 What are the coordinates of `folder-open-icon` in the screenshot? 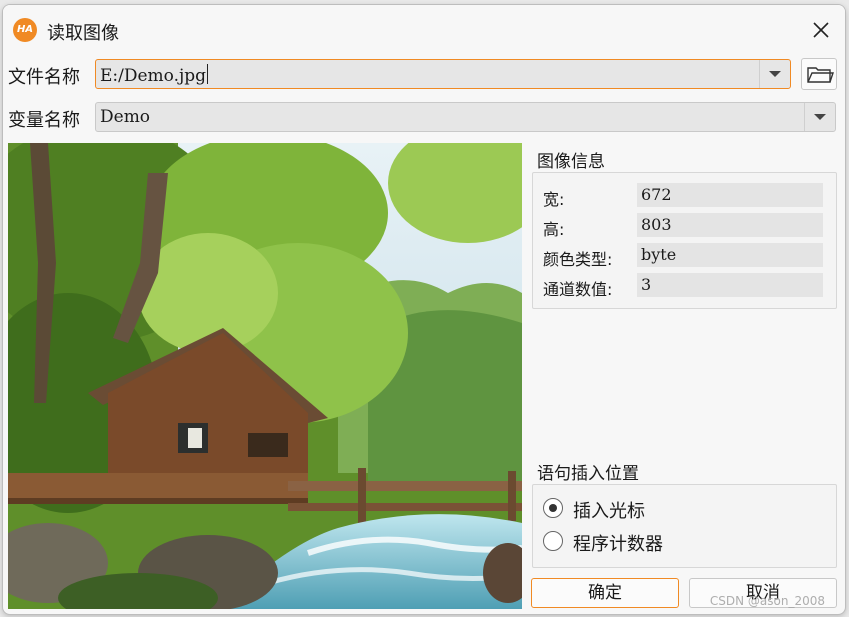 It's located at (820, 75).